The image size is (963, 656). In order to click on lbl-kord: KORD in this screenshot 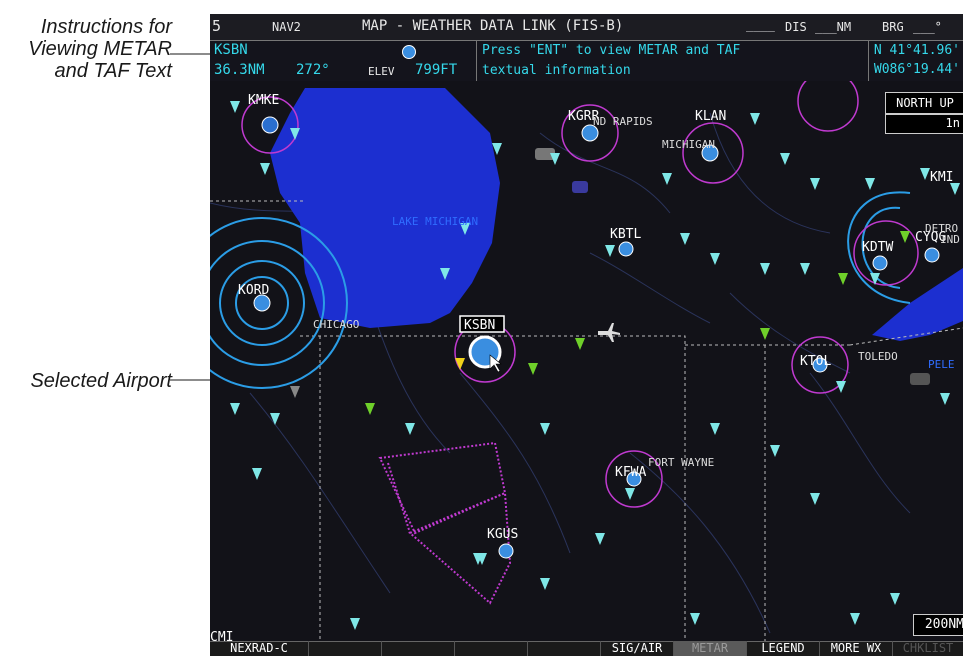, I will do `click(253, 290)`.